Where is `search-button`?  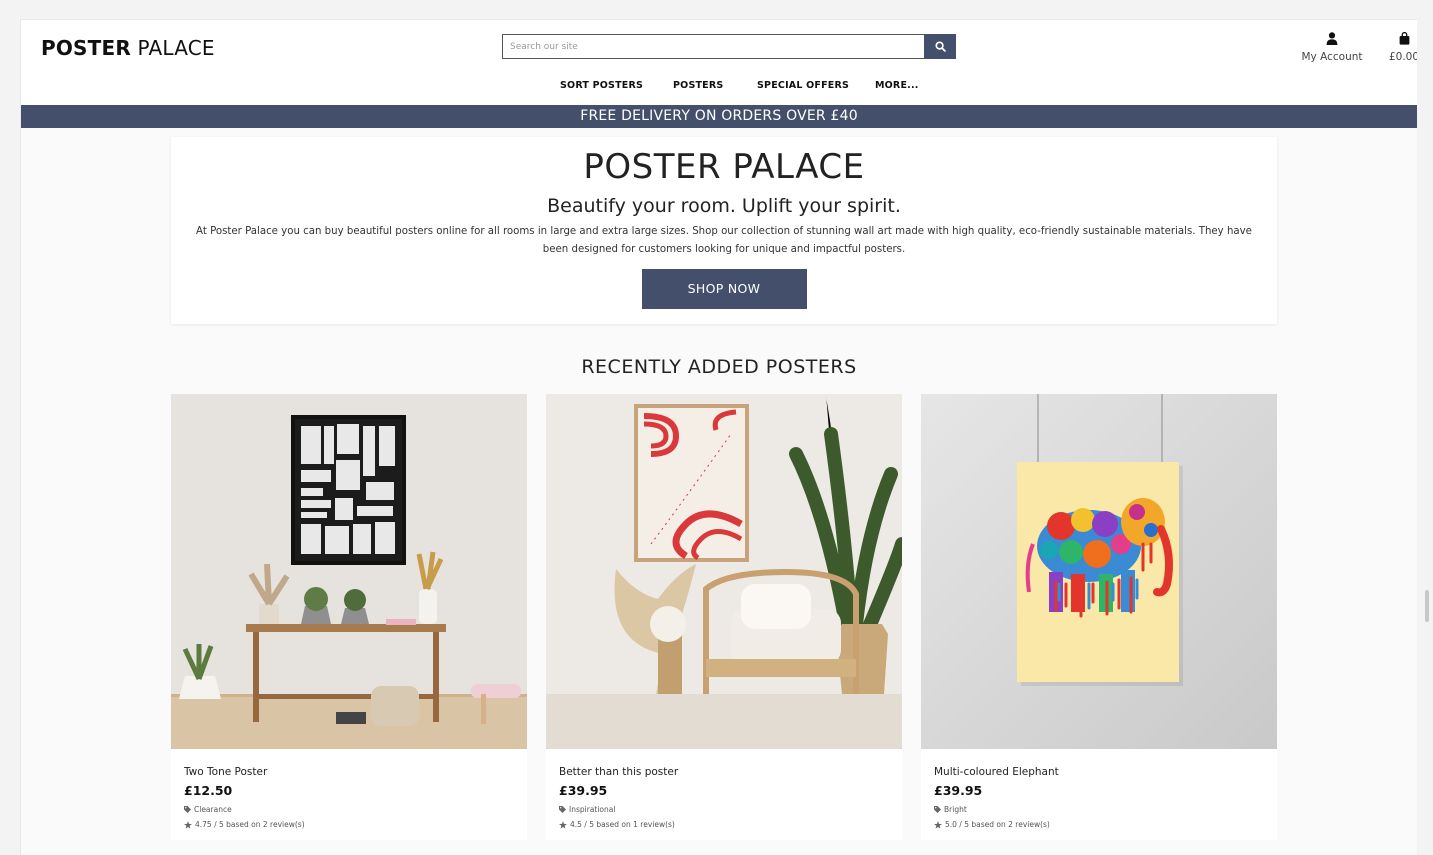 search-button is located at coordinates (940, 46).